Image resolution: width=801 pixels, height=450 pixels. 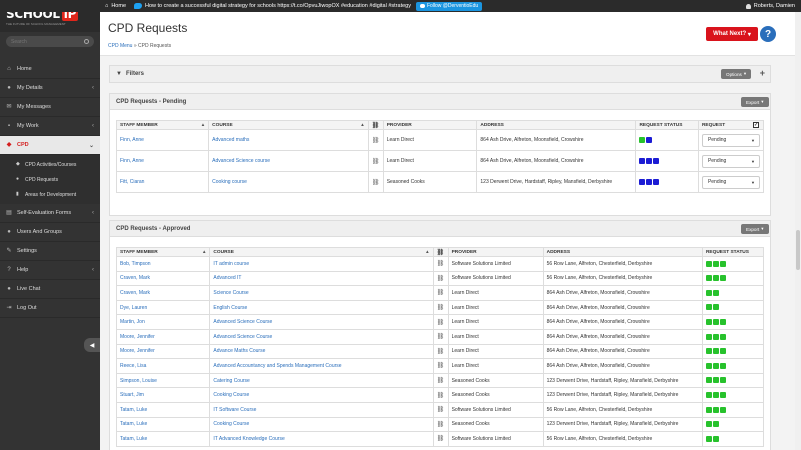 What do you see at coordinates (50, 213) in the screenshot?
I see `nav-item-self-evaluation: ▤ Self-Evaluation Forms ‹` at bounding box center [50, 213].